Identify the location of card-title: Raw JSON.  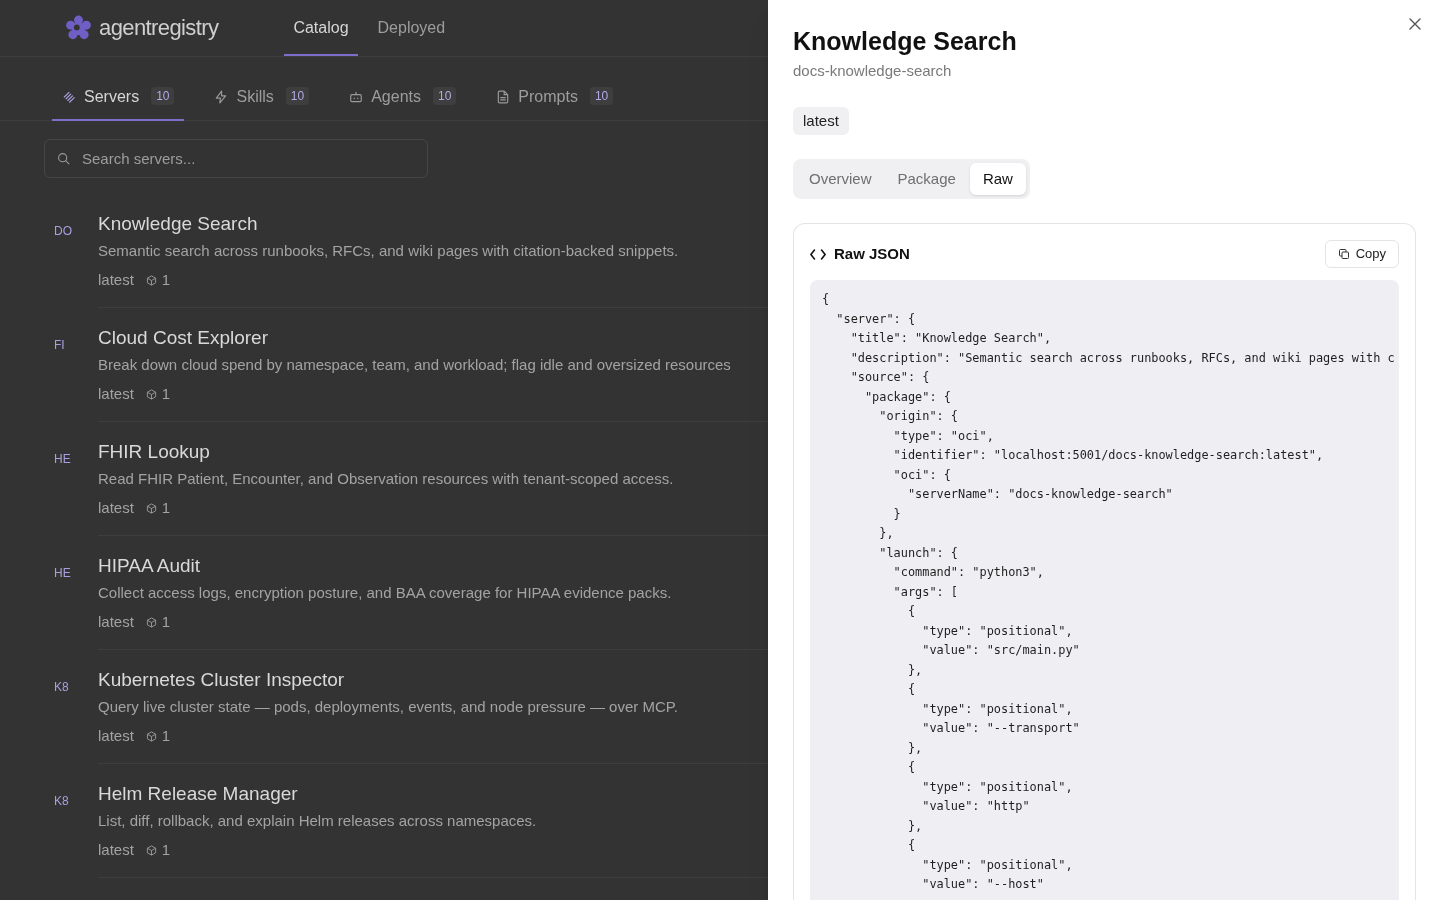
(872, 253).